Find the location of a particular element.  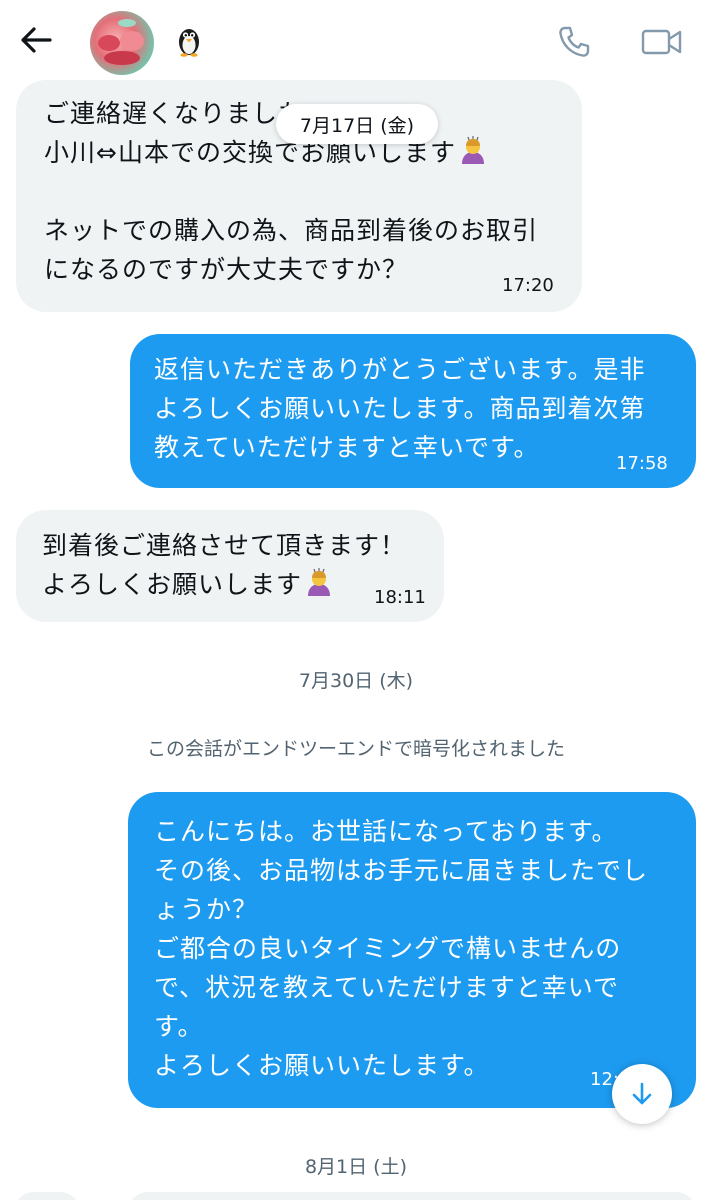

sticky-date-pill: 7月17日 (金) is located at coordinates (357, 124).